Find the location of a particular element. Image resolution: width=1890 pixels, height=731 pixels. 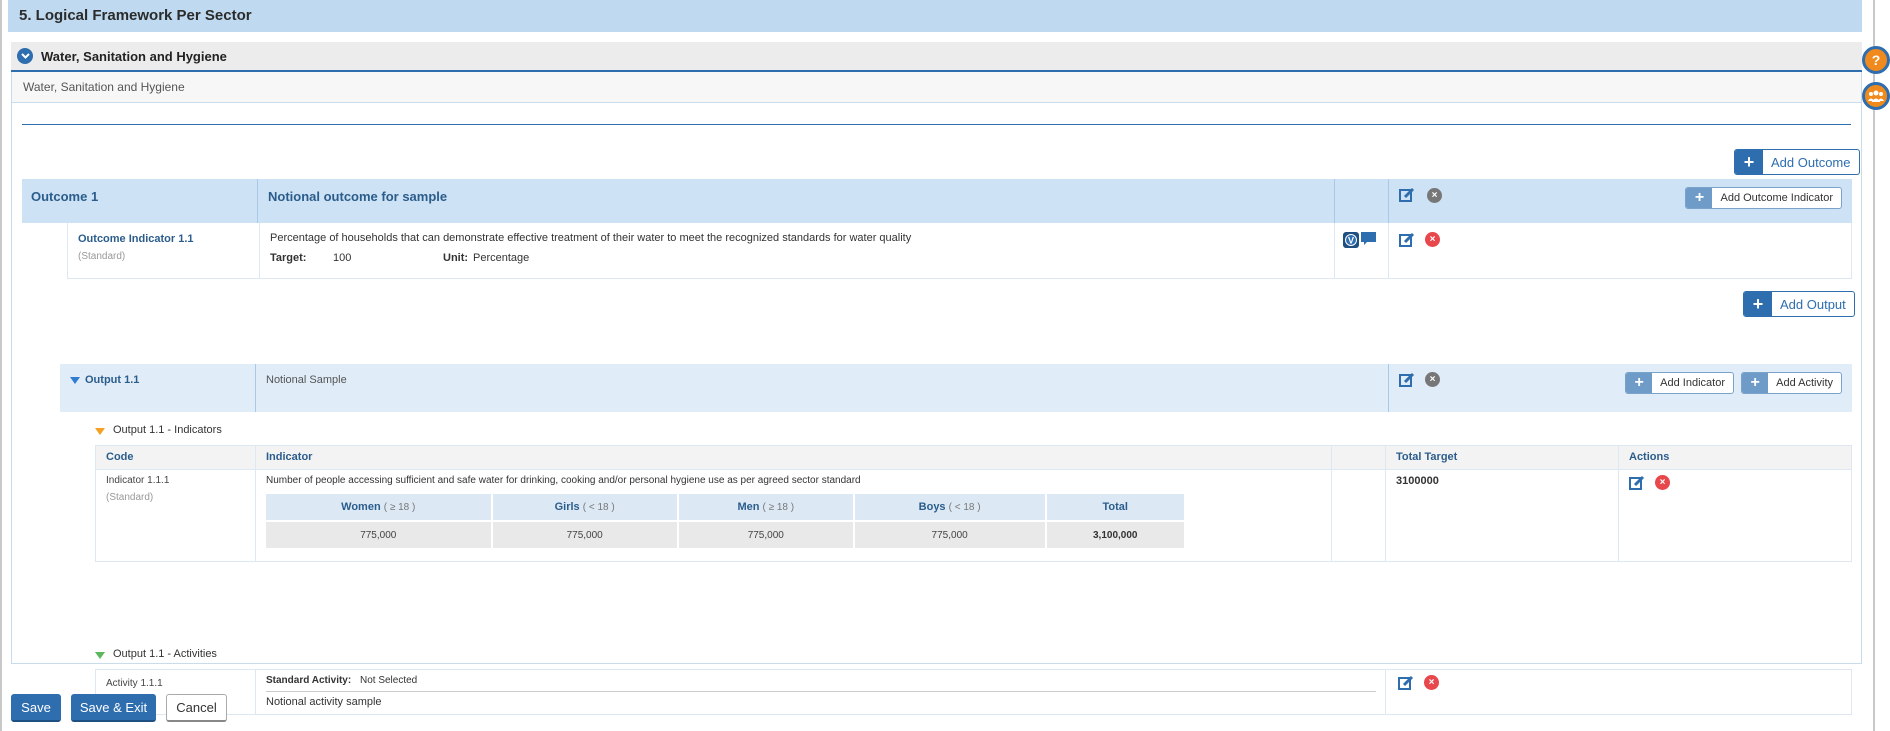

spacer-cell is located at coordinates (1359, 515).